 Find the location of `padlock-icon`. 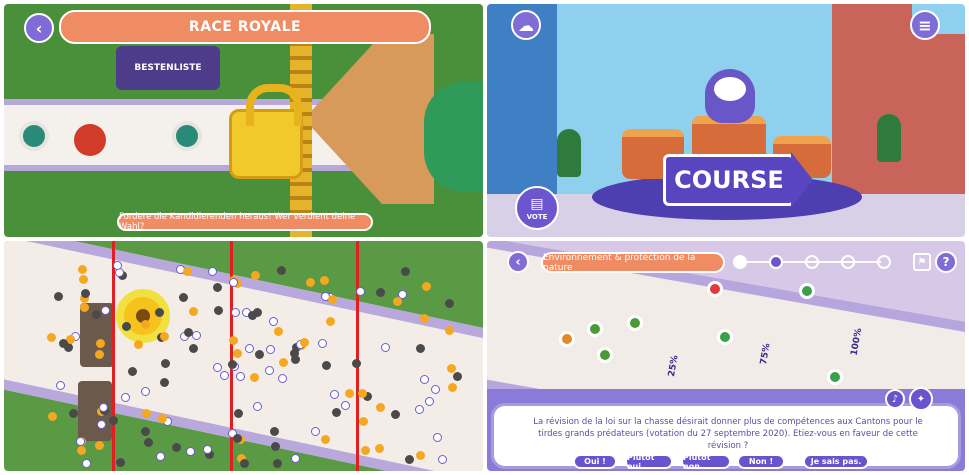

padlock-icon is located at coordinates (266, 131).